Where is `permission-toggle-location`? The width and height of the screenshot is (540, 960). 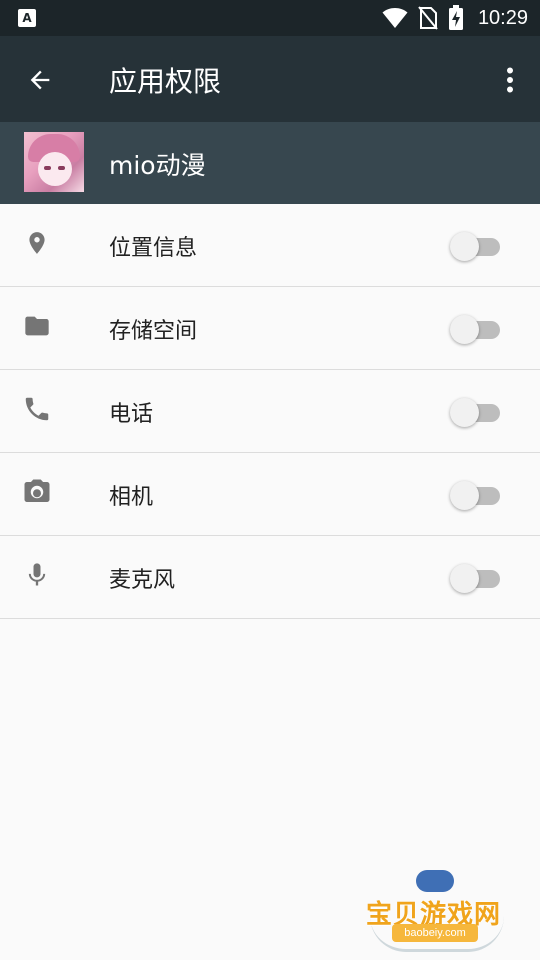 permission-toggle-location is located at coordinates (475, 245).